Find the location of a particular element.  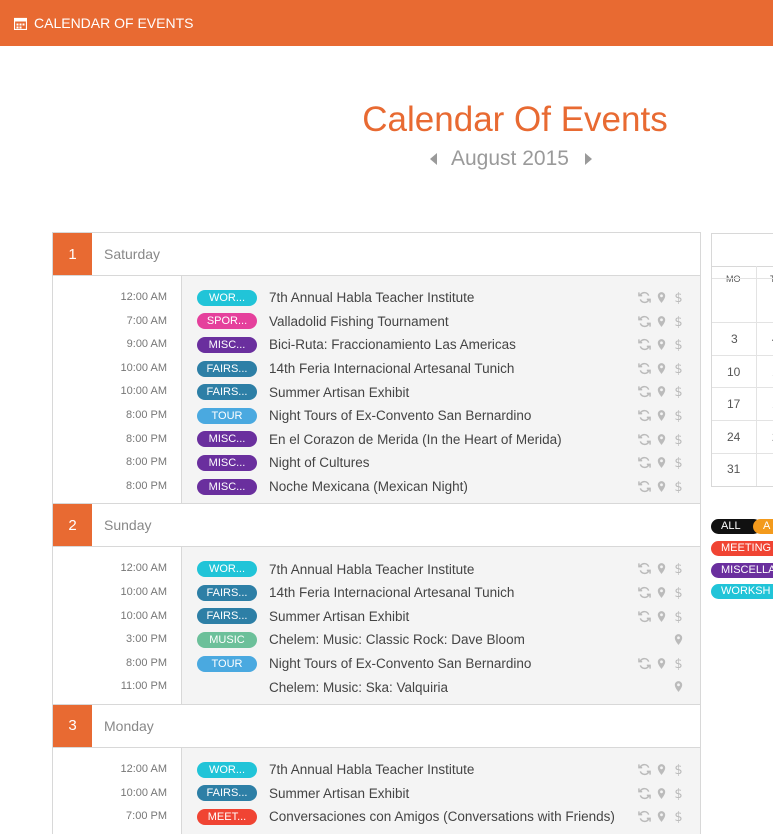

category-filter-chip: A is located at coordinates (763, 526).